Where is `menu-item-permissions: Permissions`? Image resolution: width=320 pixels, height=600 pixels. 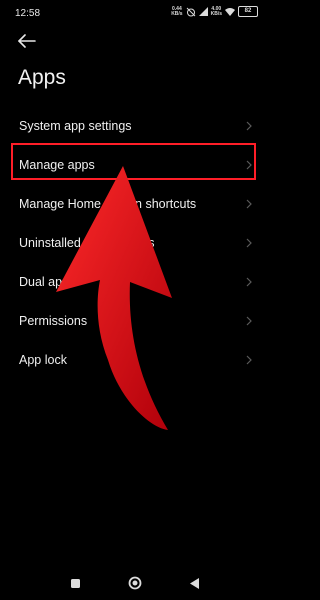
menu-item-permissions: Permissions is located at coordinates (135, 320).